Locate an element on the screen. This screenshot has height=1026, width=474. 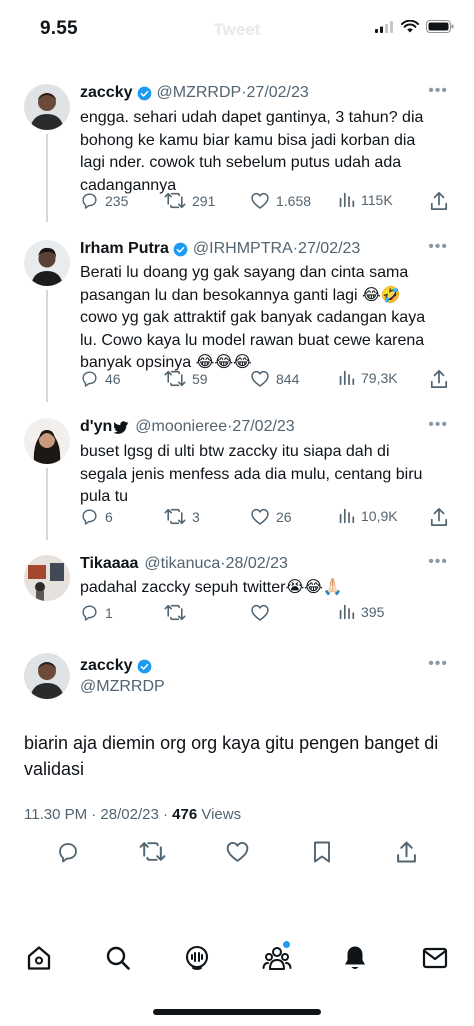
views-count: 79,3K is located at coordinates (379, 377).